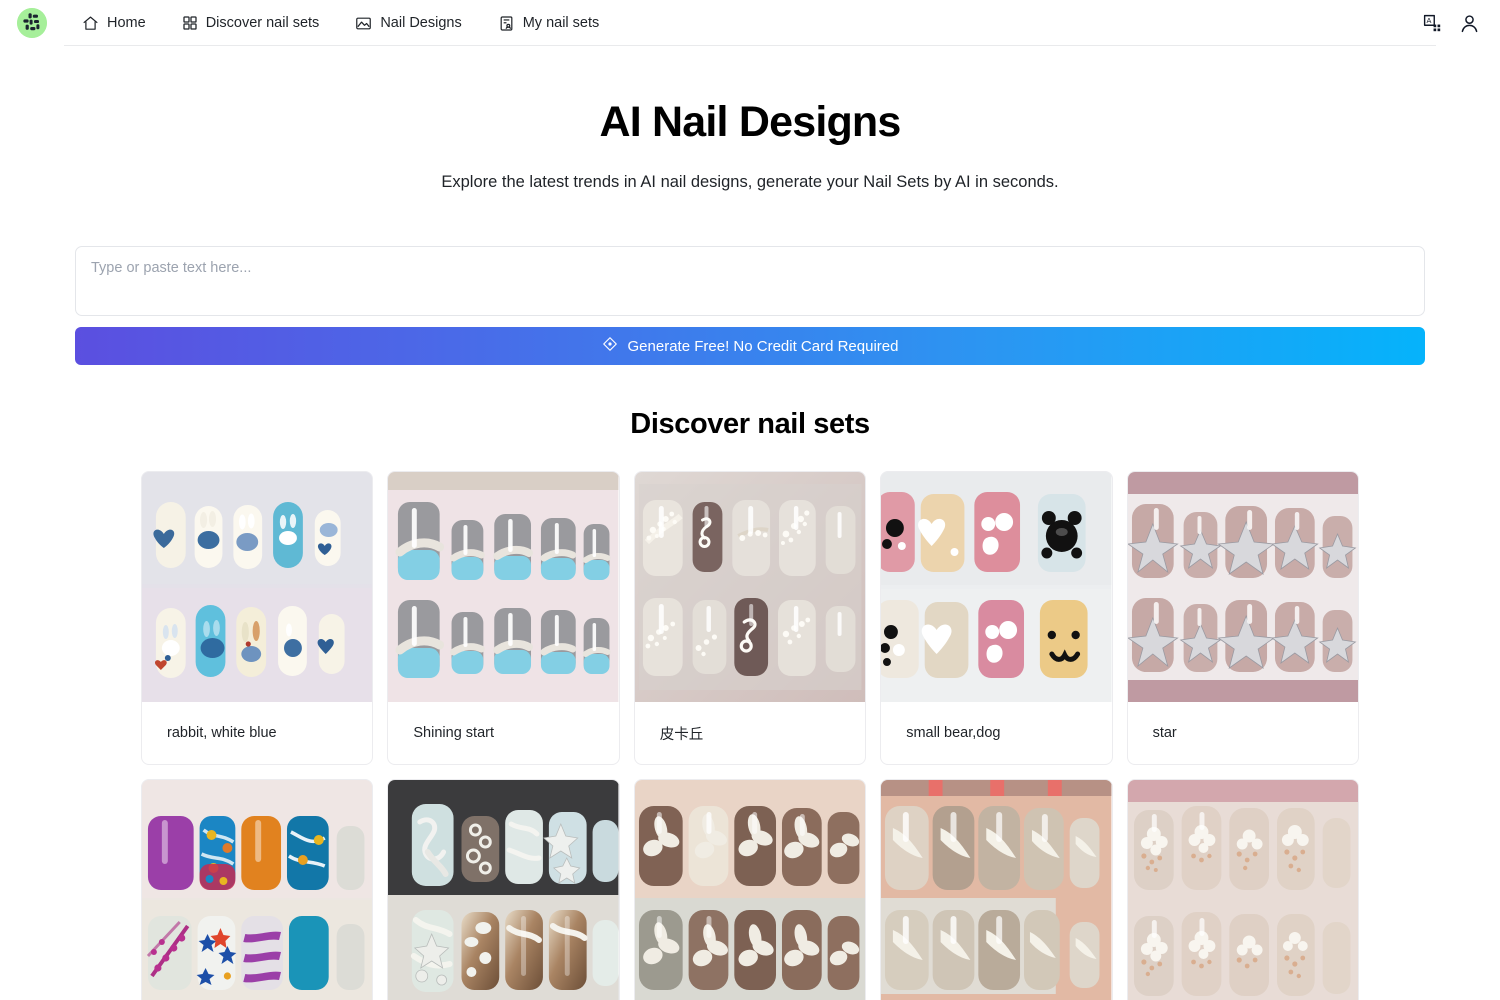  What do you see at coordinates (190, 23) in the screenshot?
I see `grid-icon` at bounding box center [190, 23].